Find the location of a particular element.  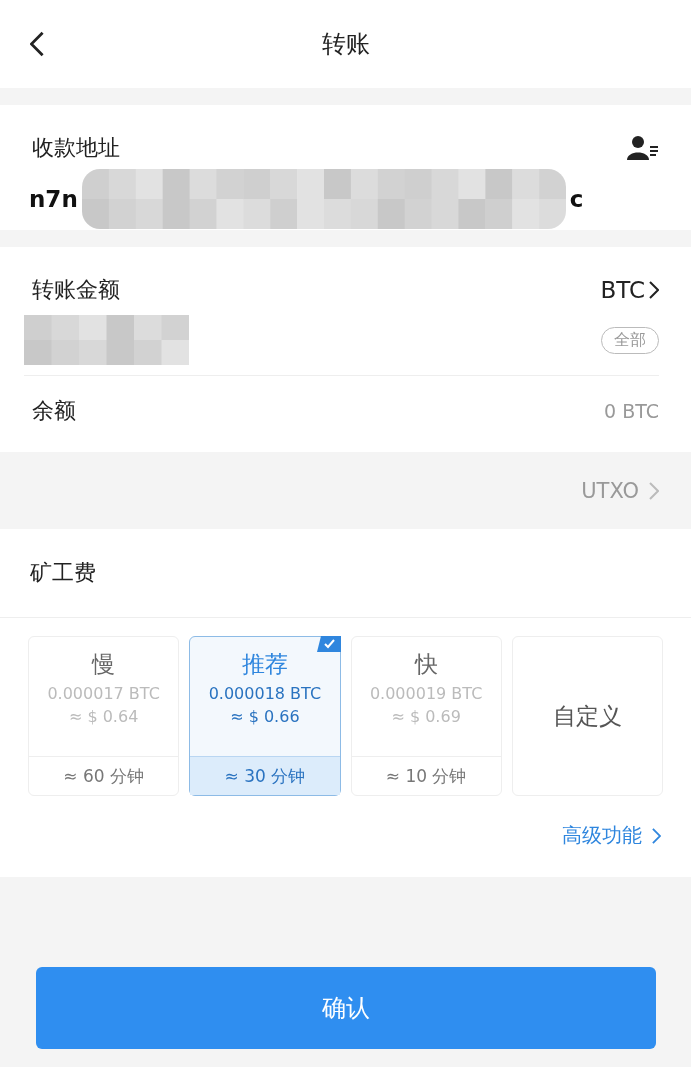

all-button: 全部 is located at coordinates (630, 340).